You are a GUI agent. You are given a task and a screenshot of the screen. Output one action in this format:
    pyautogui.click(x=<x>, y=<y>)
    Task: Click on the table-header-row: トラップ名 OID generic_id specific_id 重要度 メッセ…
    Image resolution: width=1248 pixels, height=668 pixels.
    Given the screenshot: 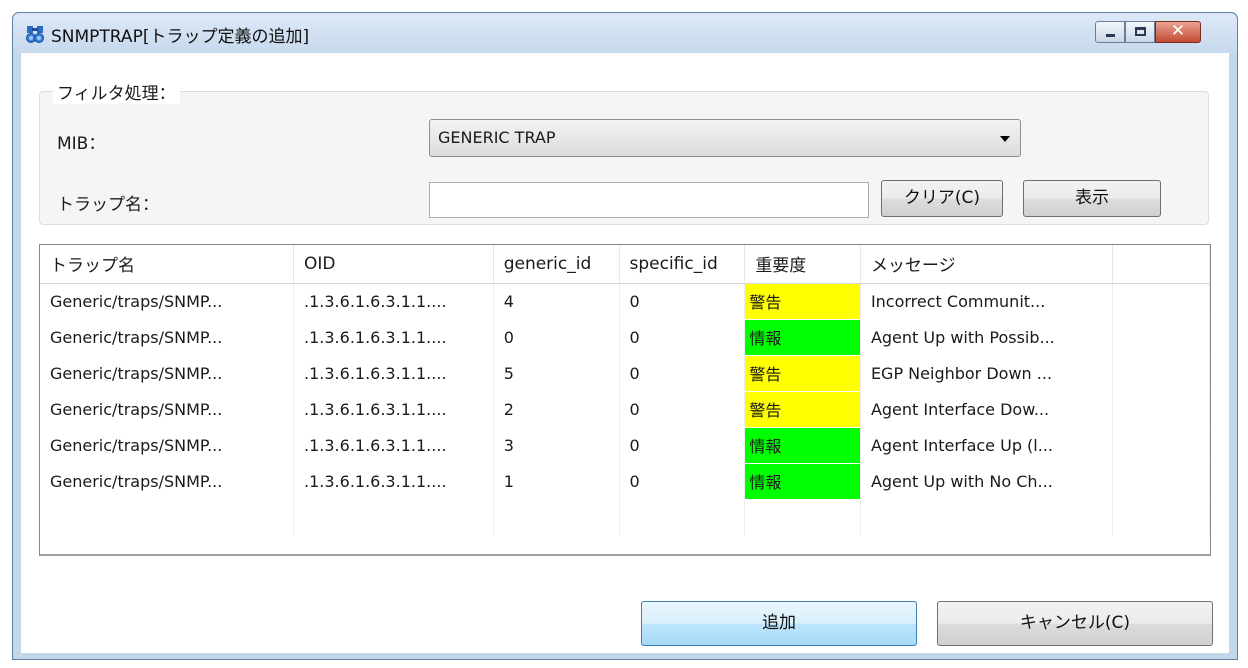 What is the action you would take?
    pyautogui.click(x=625, y=264)
    